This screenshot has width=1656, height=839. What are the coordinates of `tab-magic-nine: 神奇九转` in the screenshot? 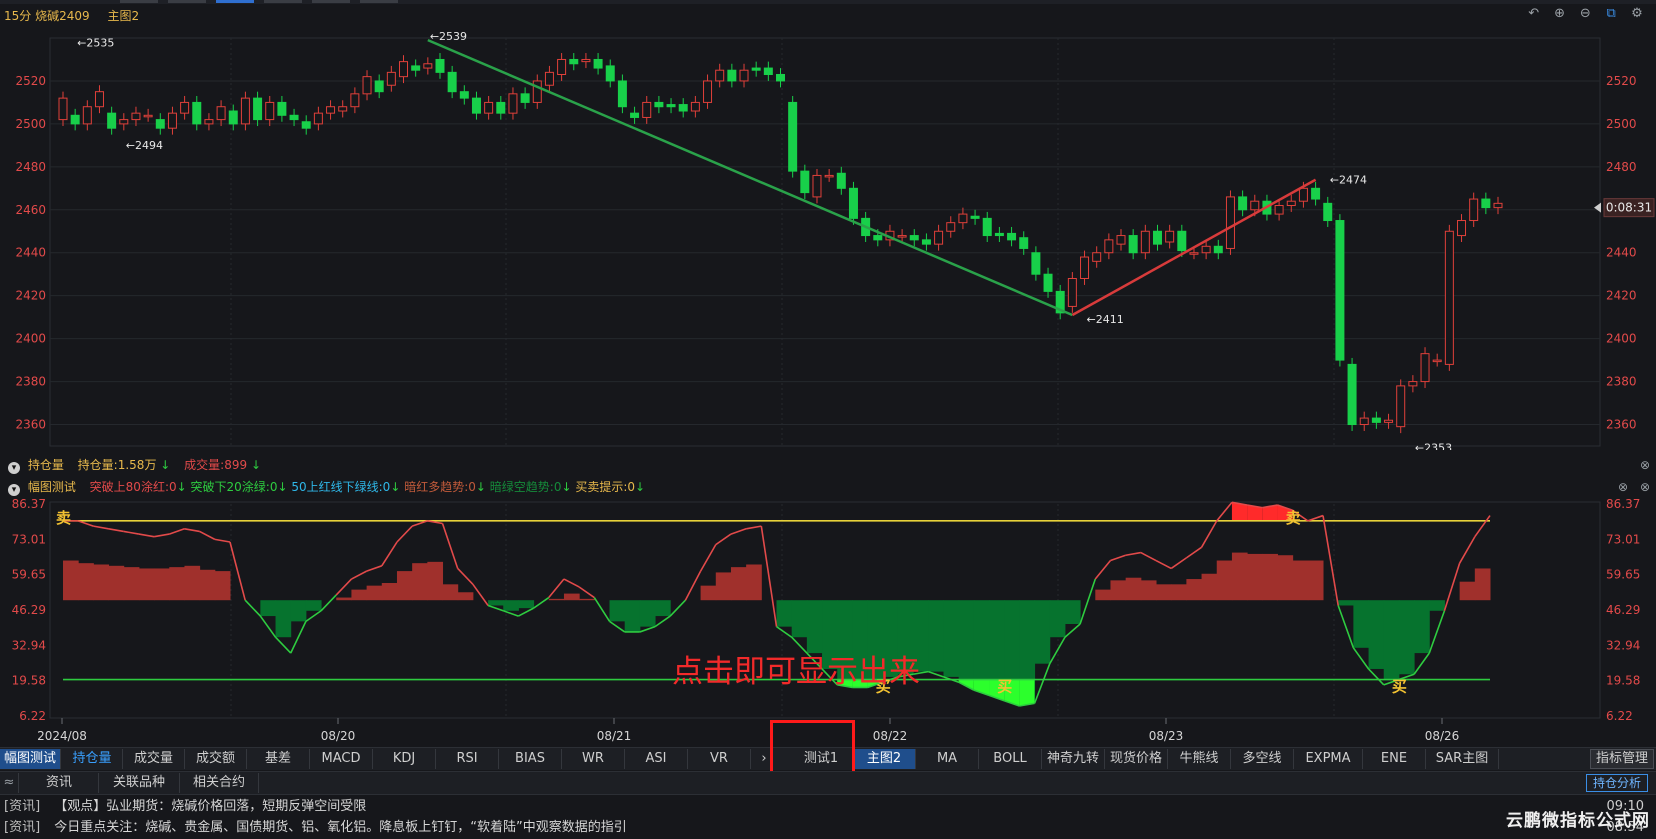 It's located at (1073, 759).